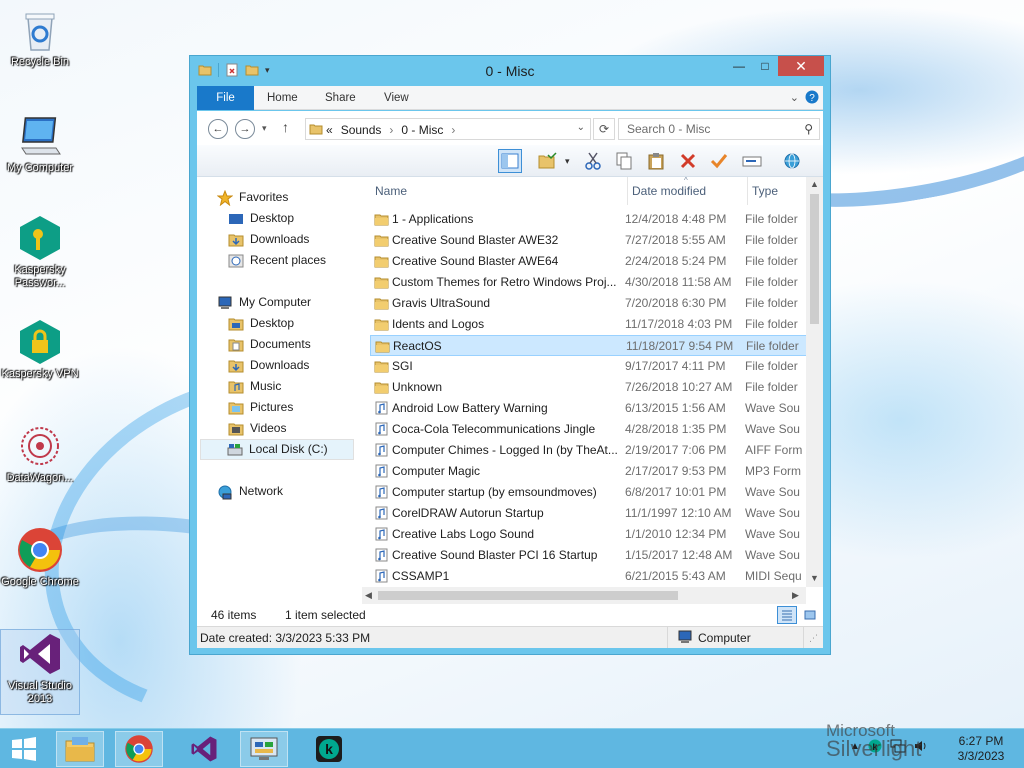 This screenshot has width=1024, height=768. What do you see at coordinates (139, 749) in the screenshot?
I see `taskbar-chrome` at bounding box center [139, 749].